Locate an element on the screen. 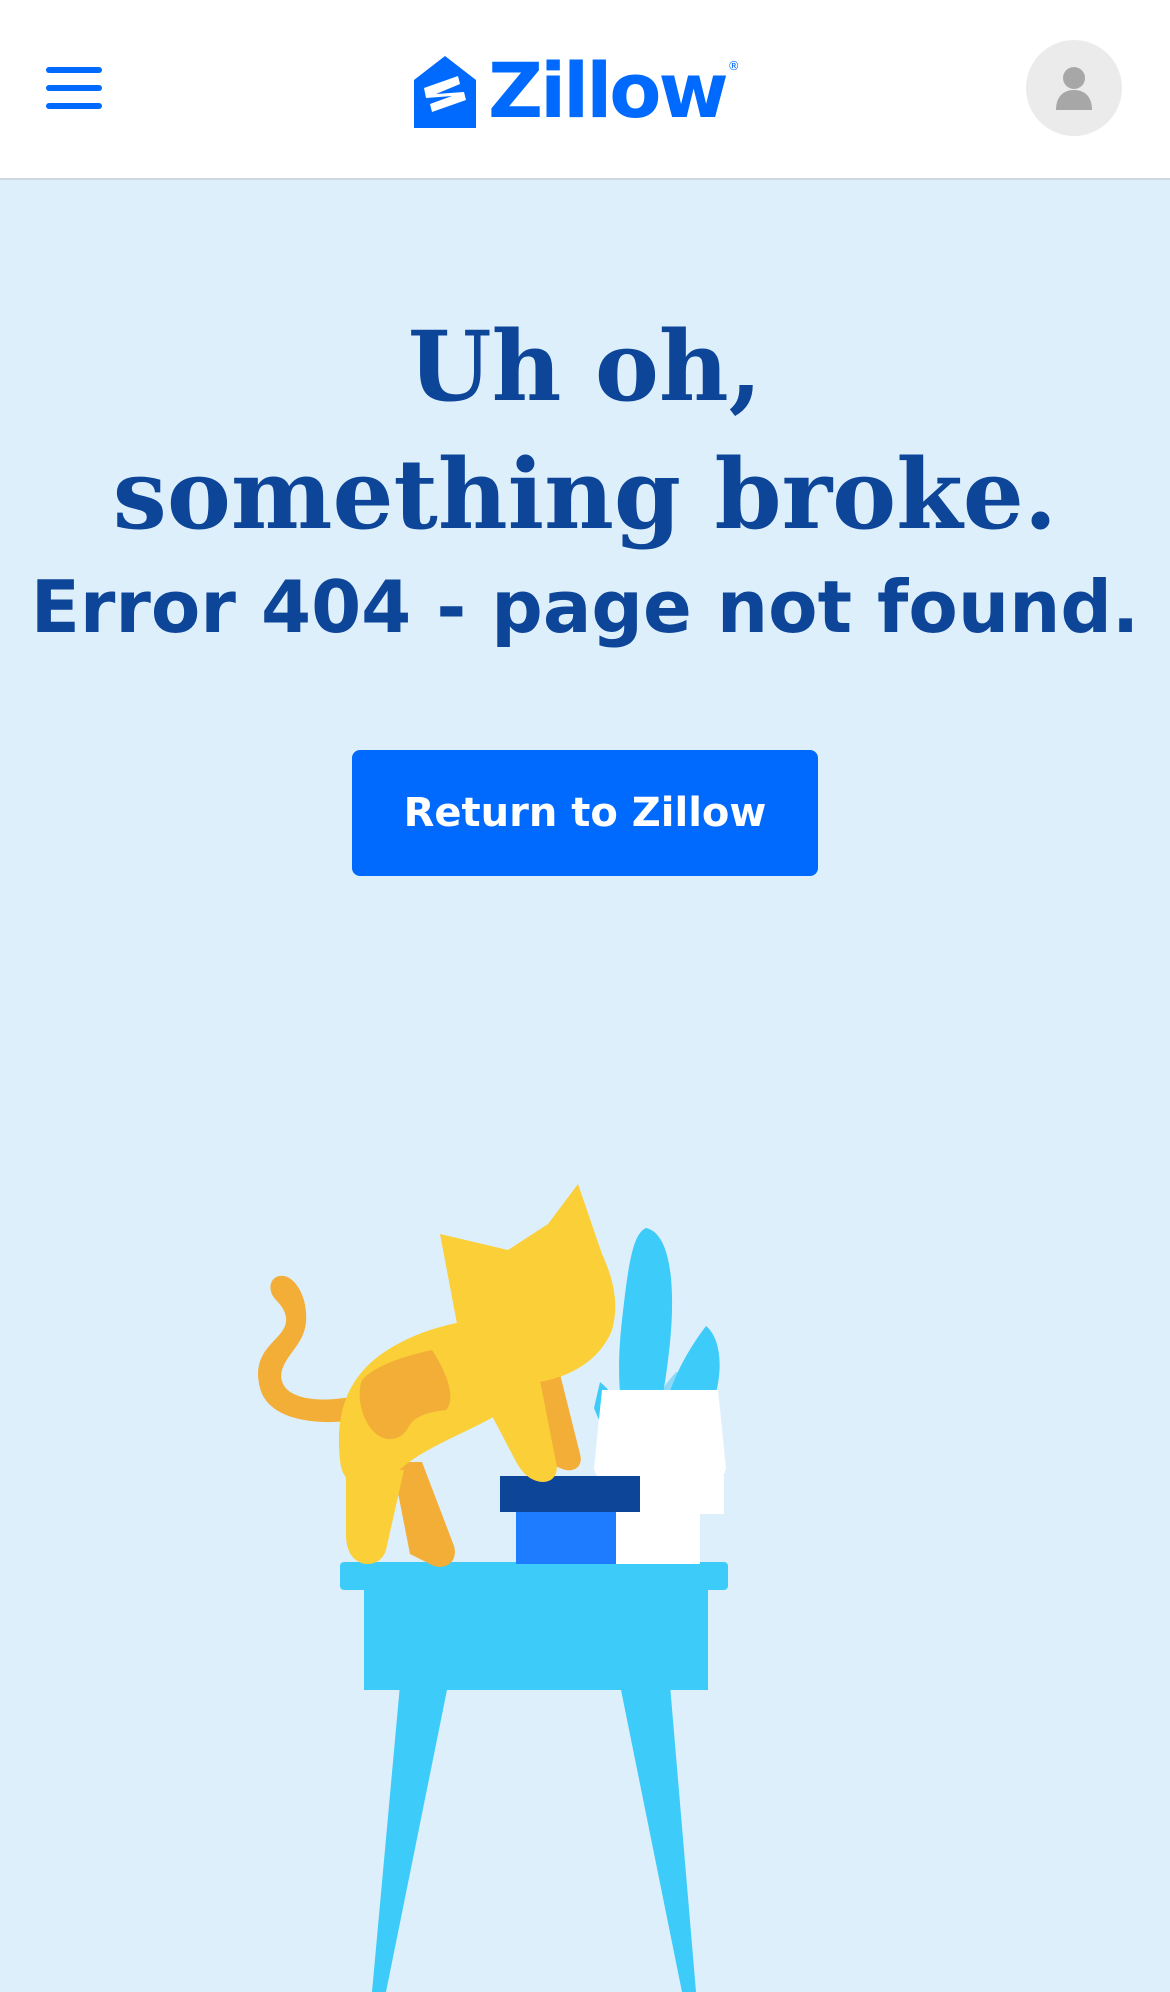 The image size is (1170, 1992). zillow-logo: Zillow ® is located at coordinates (576, 92).